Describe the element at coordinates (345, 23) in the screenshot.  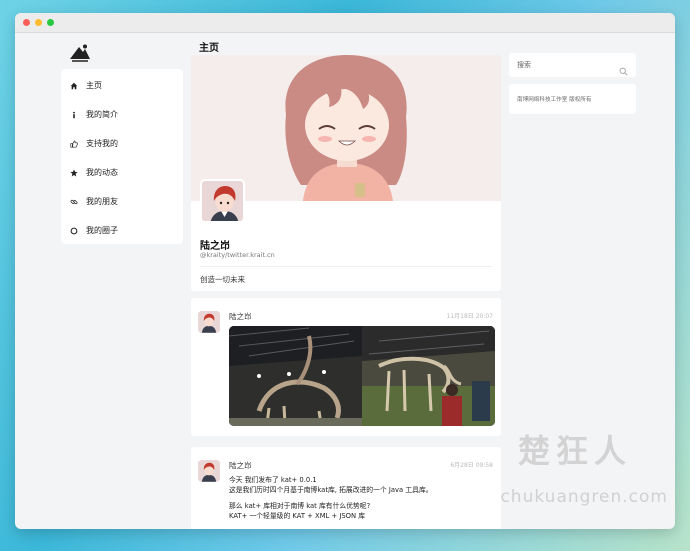
I see `window-titlebar` at that location.